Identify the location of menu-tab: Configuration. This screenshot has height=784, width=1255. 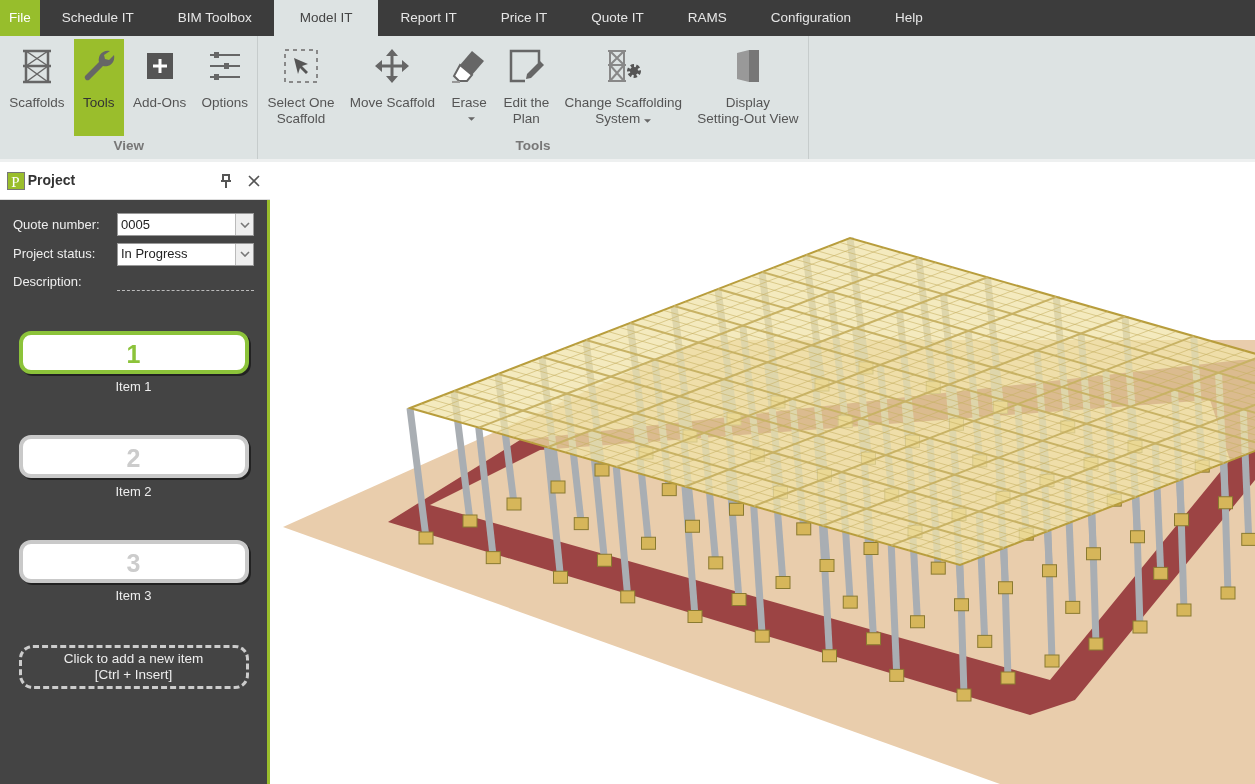
(811, 18).